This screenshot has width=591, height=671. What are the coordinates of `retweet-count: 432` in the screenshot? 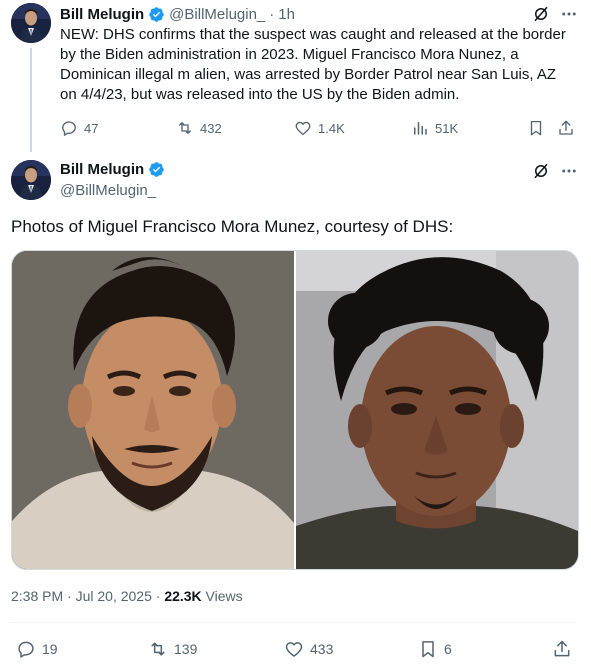 It's located at (211, 128).